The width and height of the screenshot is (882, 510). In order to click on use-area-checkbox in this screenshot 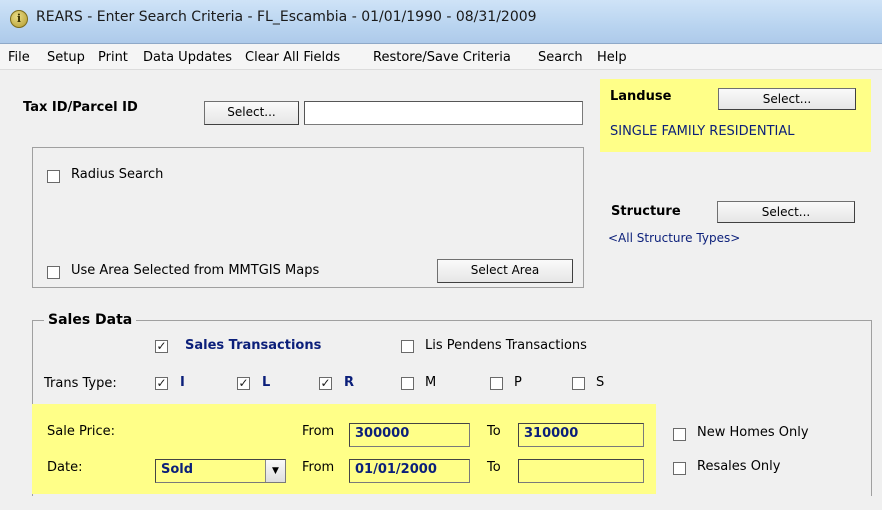, I will do `click(53, 272)`.